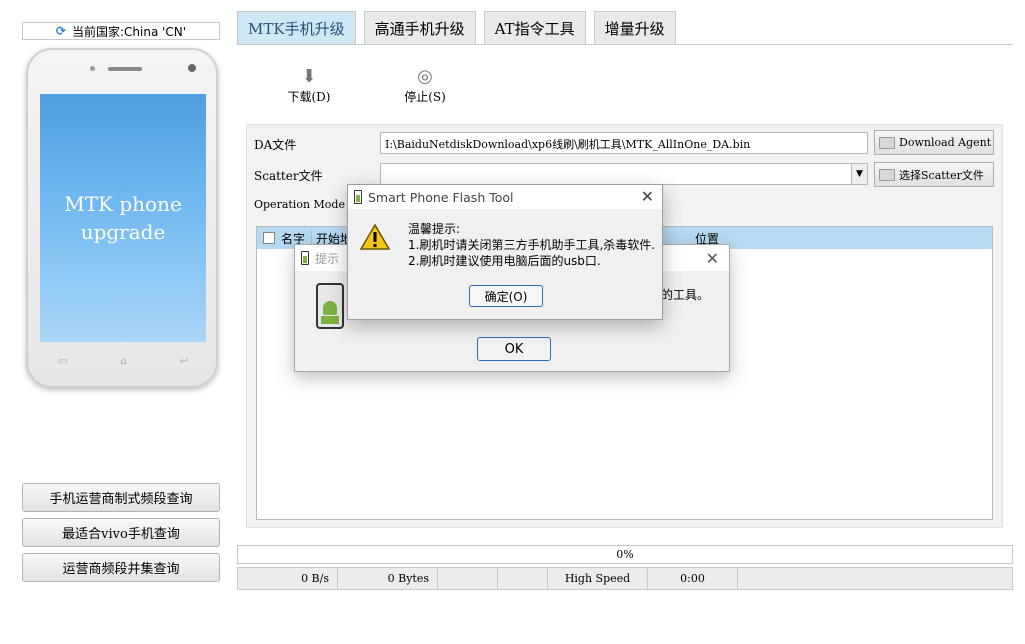  What do you see at coordinates (192, 68) in the screenshot?
I see `camera-icon` at bounding box center [192, 68].